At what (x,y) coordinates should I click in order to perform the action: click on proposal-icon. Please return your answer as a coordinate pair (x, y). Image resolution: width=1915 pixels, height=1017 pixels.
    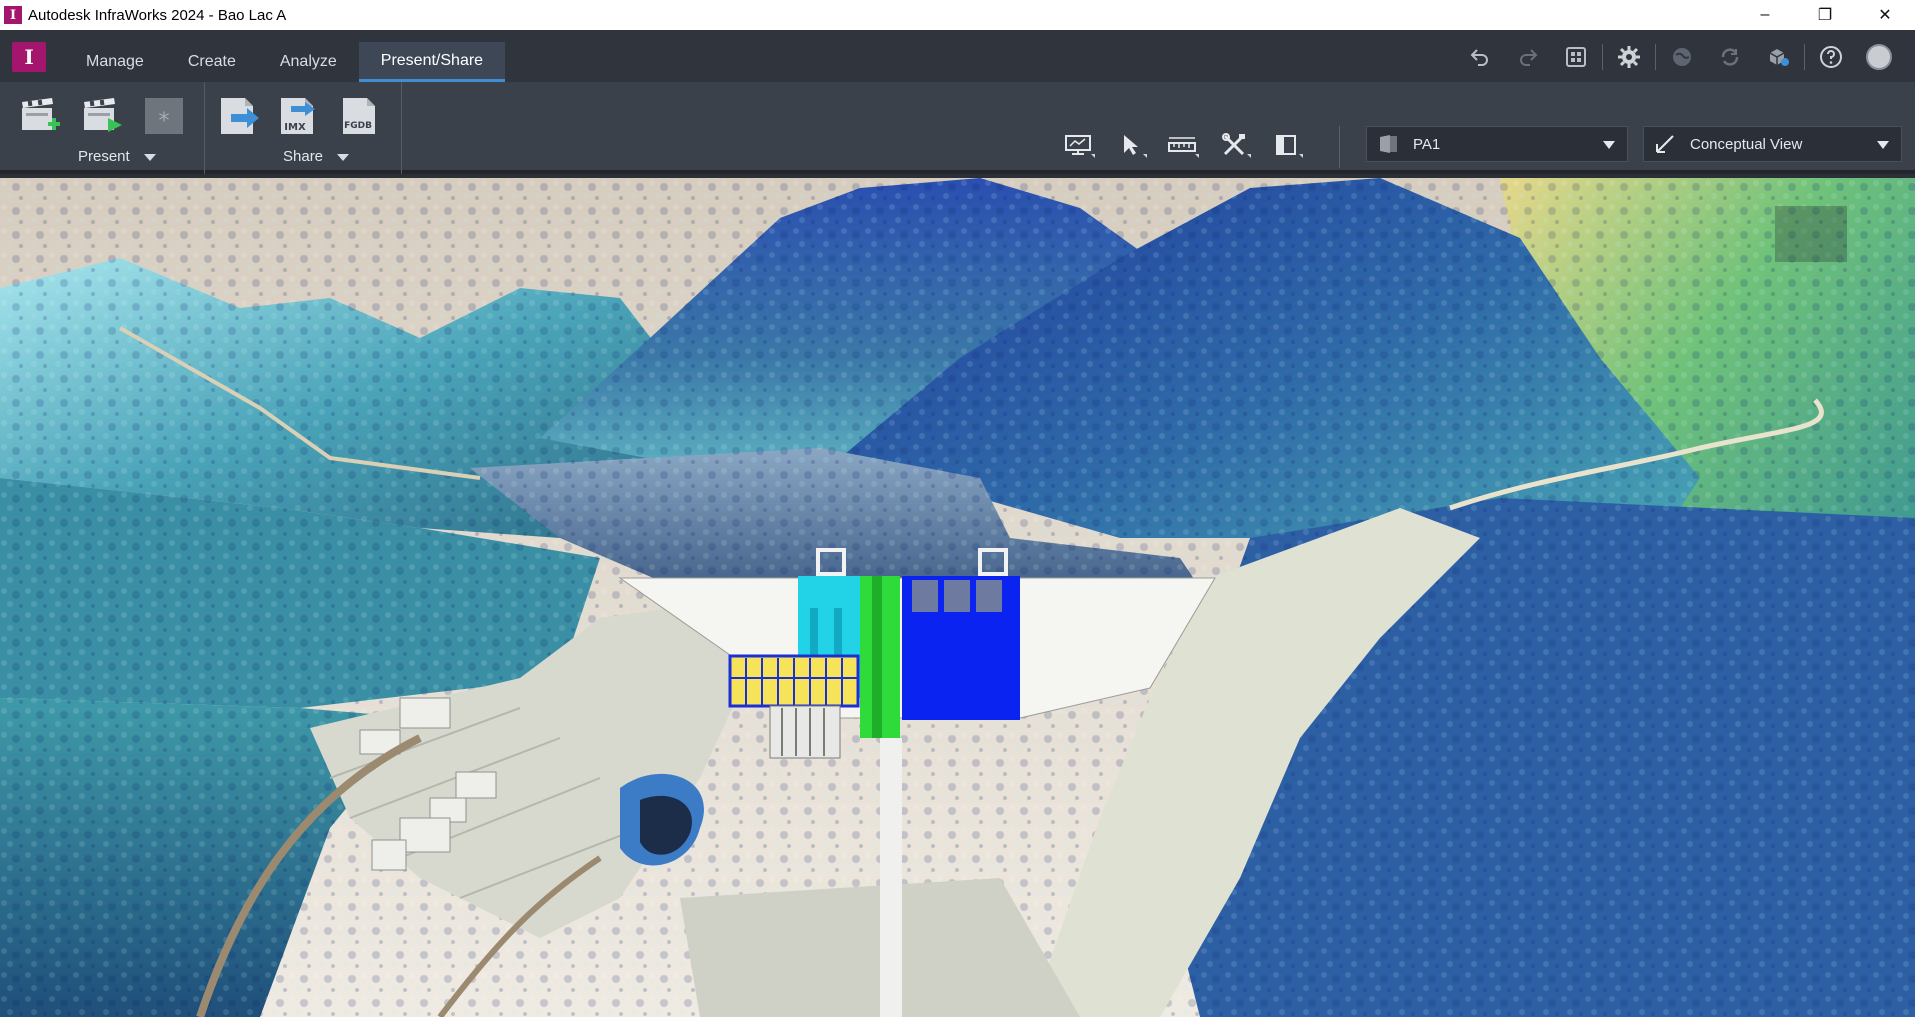
    Looking at the image, I should click on (1388, 144).